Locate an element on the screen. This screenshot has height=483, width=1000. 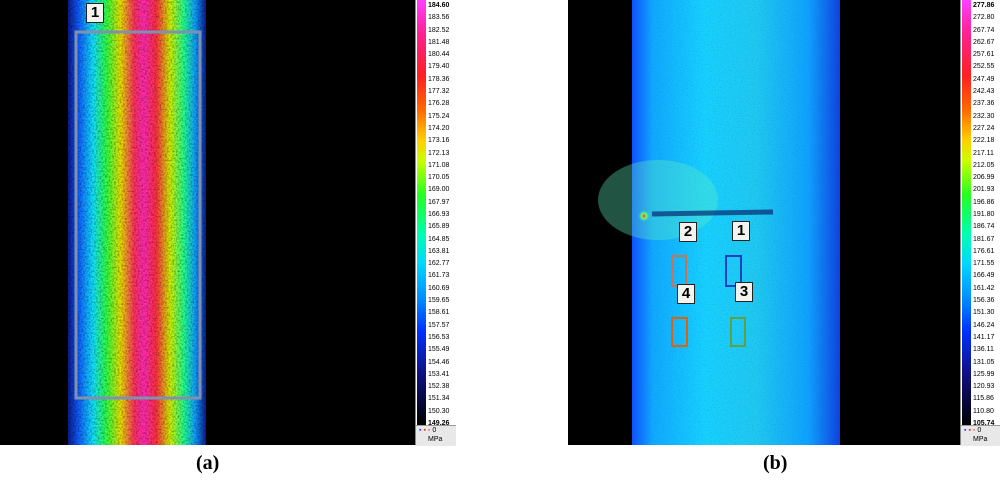
colorbar-tick-label: 158.61 is located at coordinates (439, 313).